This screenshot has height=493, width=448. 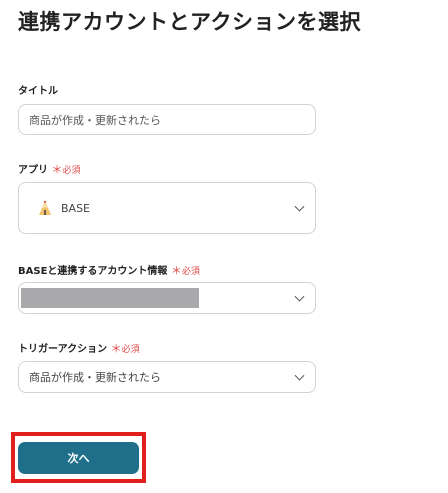 I want to click on base-logo-icon, so click(x=45, y=207).